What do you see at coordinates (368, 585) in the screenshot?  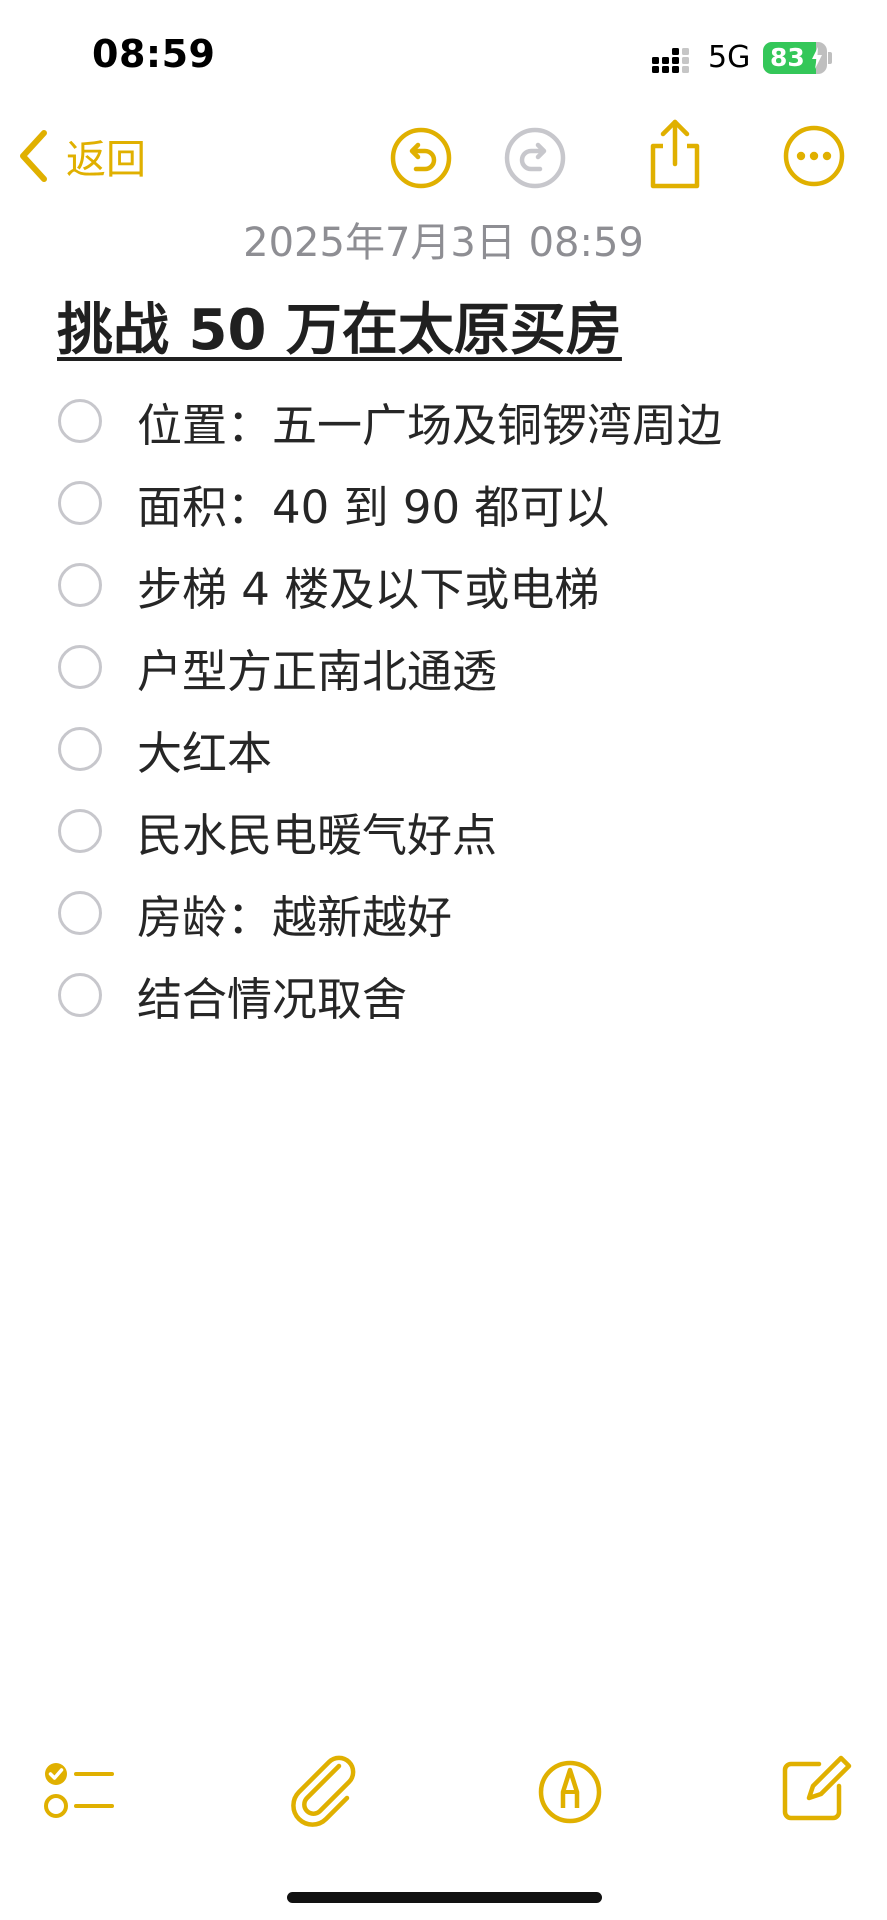 I see `checklist-item-text: 步梯 4 楼及以下或电梯` at bounding box center [368, 585].